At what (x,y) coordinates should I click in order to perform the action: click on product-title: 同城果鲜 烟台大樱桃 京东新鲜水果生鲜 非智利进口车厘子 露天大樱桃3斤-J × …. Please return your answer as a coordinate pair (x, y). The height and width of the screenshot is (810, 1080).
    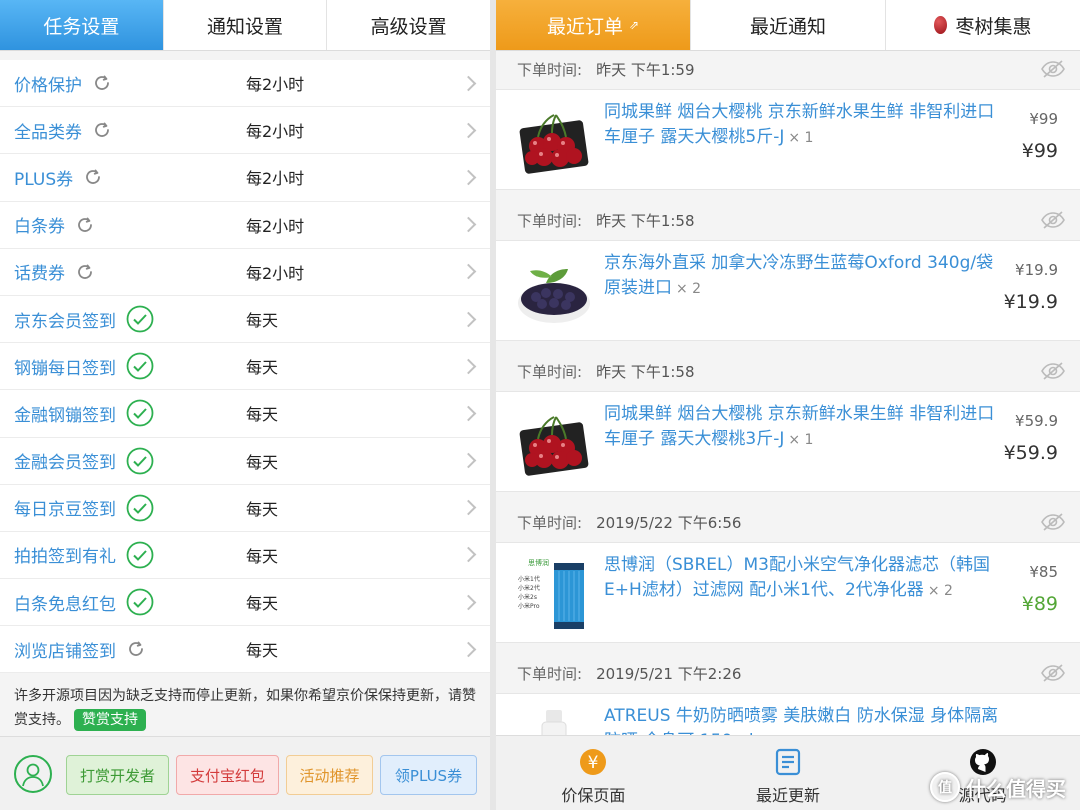
    Looking at the image, I should click on (803, 427).